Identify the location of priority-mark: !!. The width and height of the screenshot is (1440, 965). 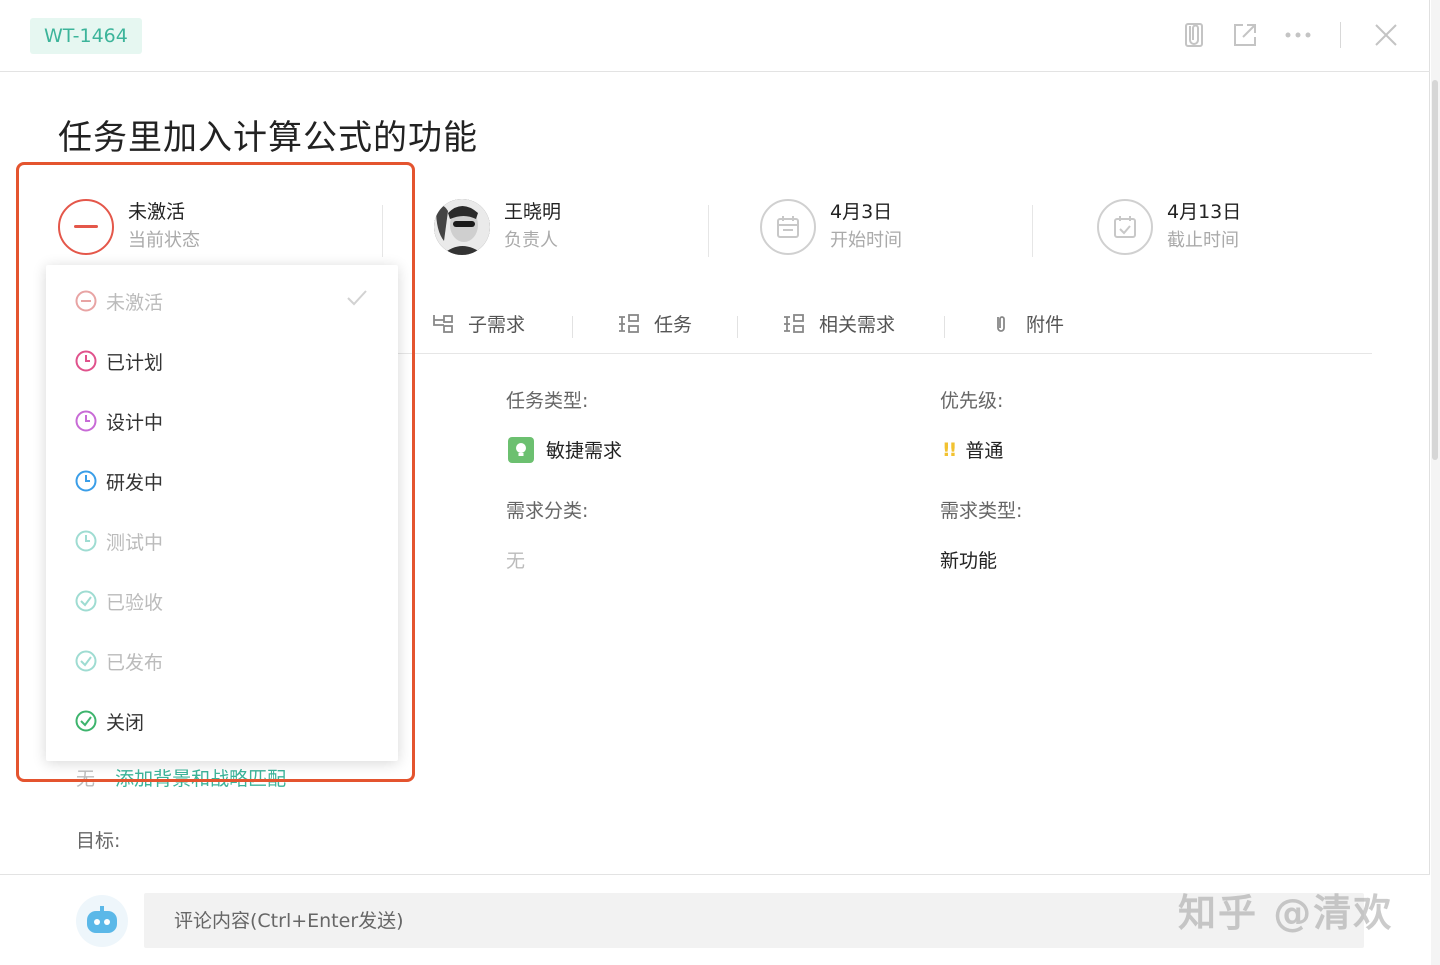
(949, 449).